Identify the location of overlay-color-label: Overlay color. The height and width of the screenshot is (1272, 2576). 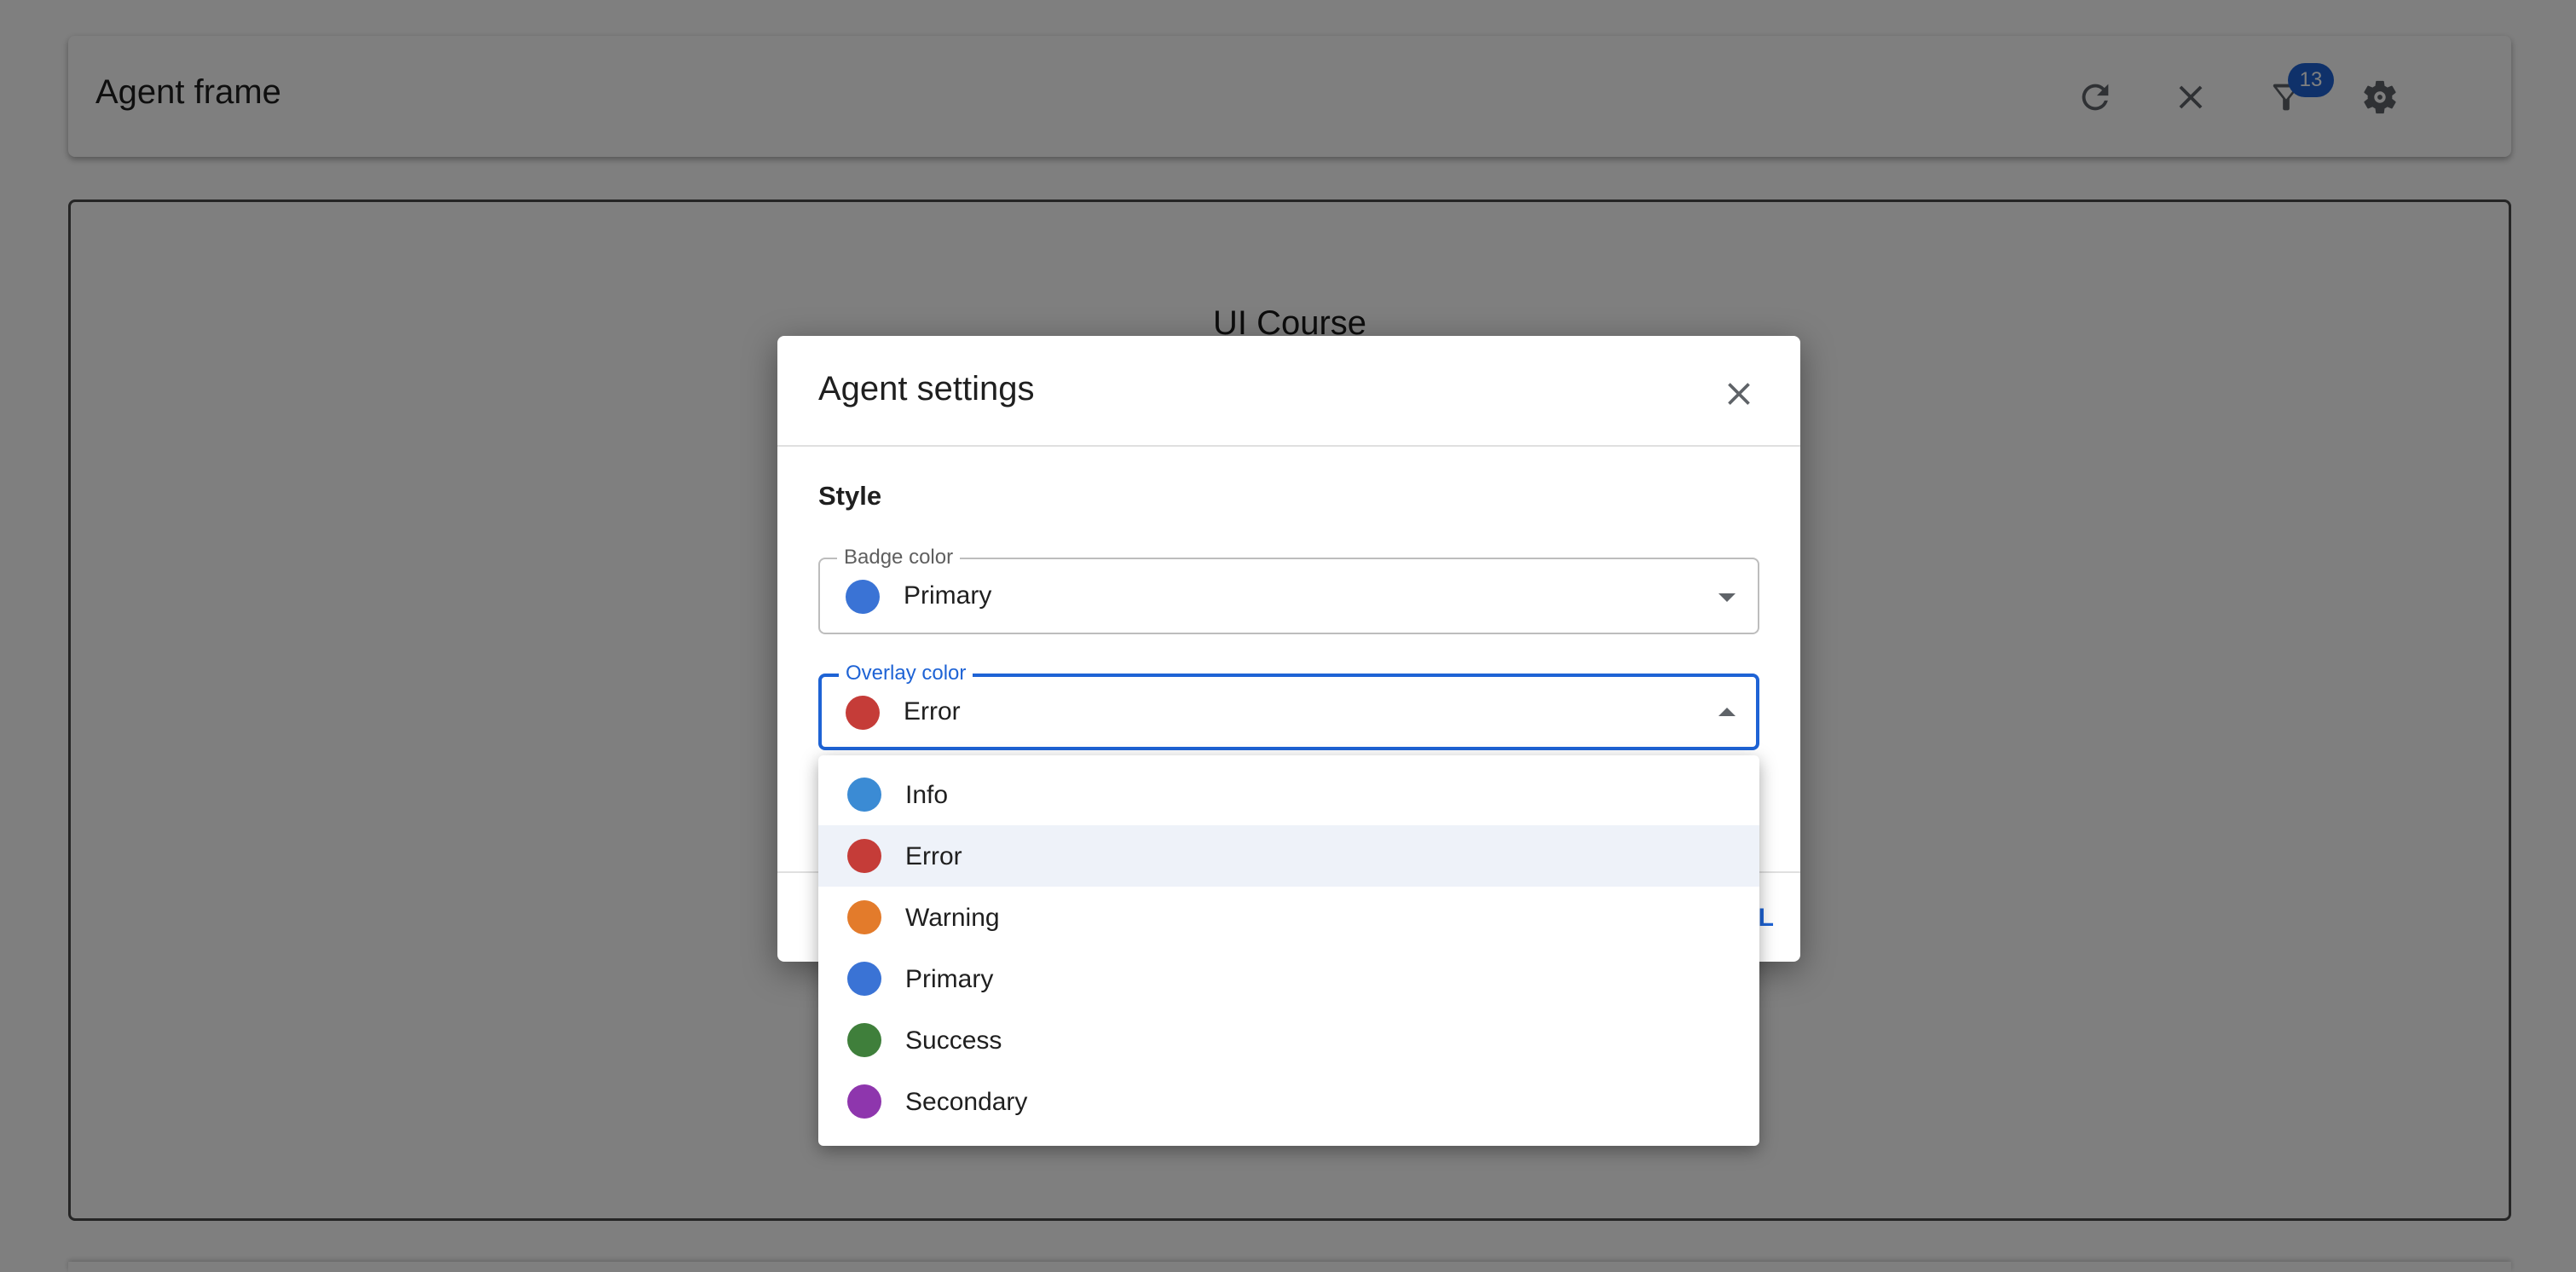
(906, 673).